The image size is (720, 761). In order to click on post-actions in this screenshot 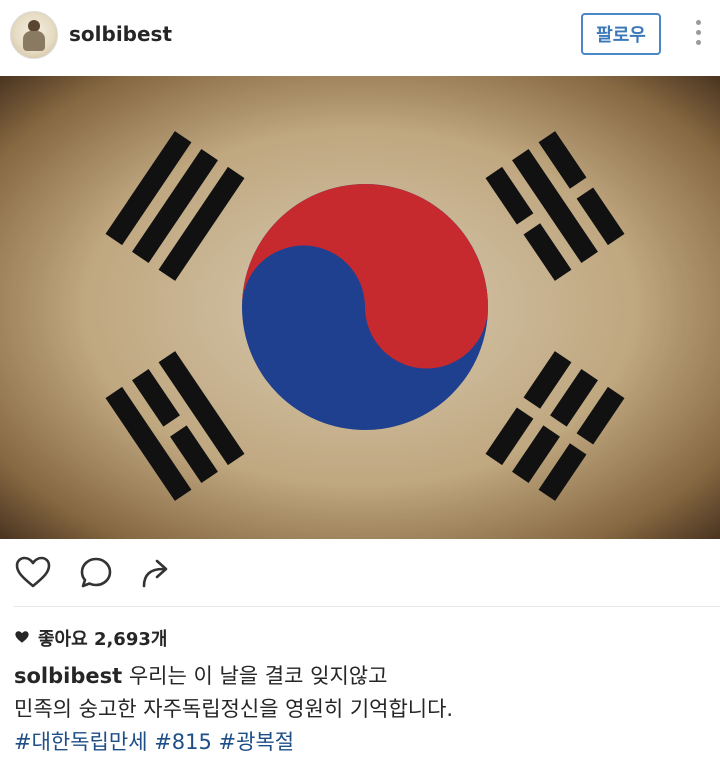, I will do `click(360, 573)`.